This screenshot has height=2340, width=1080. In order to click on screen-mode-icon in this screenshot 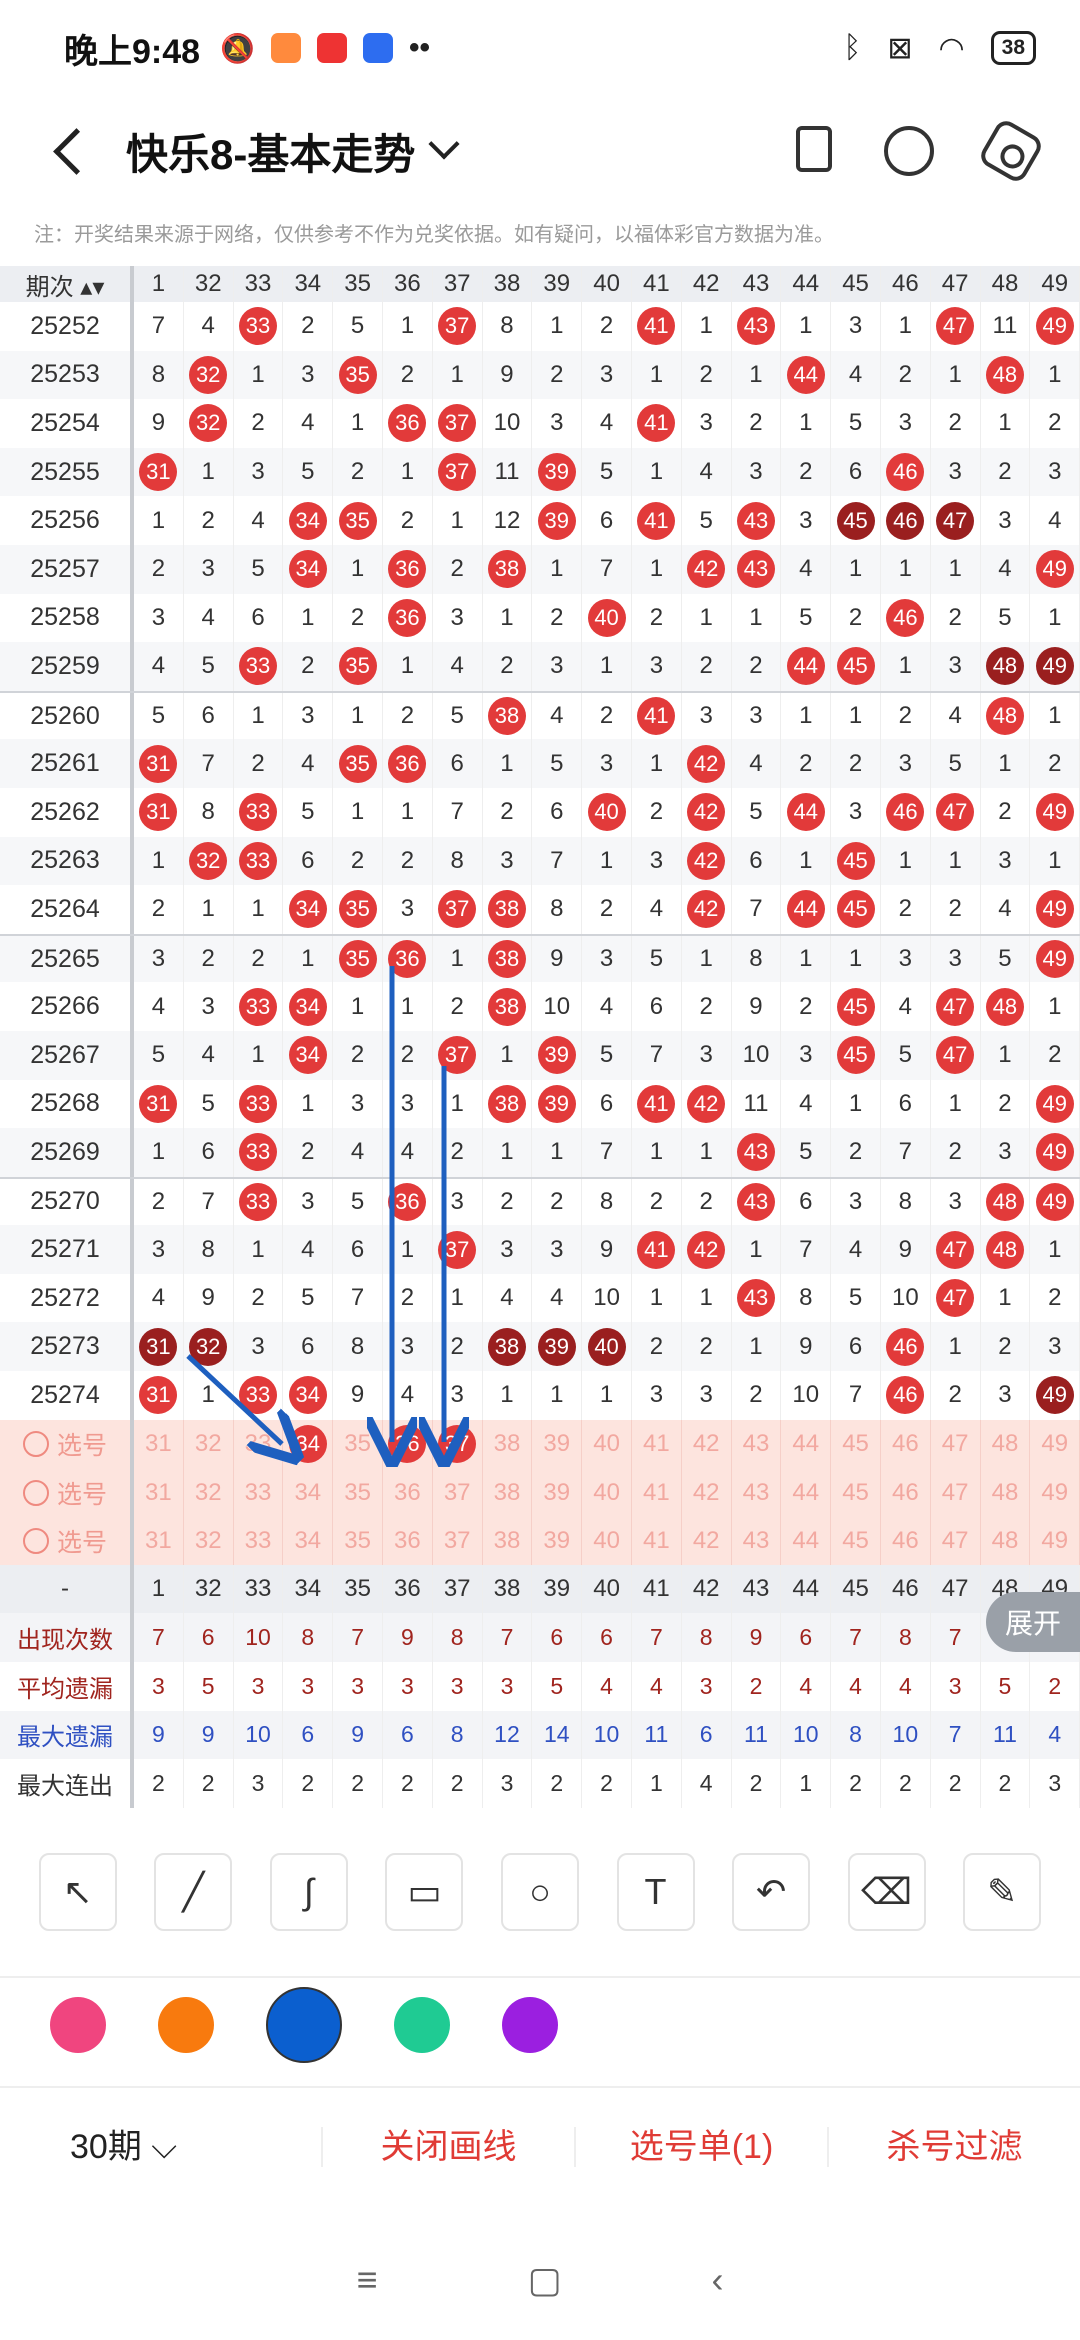, I will do `click(814, 149)`.